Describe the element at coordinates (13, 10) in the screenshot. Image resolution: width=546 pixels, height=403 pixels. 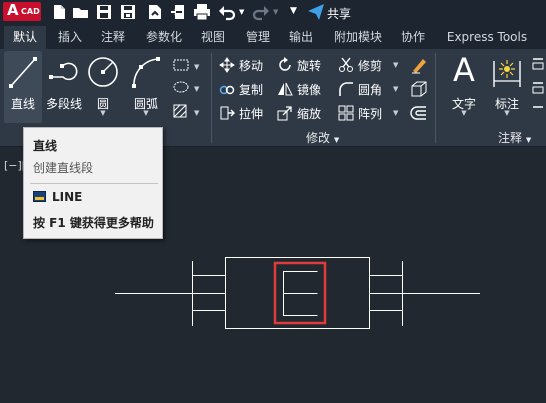
I see `logo-letter: A` at that location.